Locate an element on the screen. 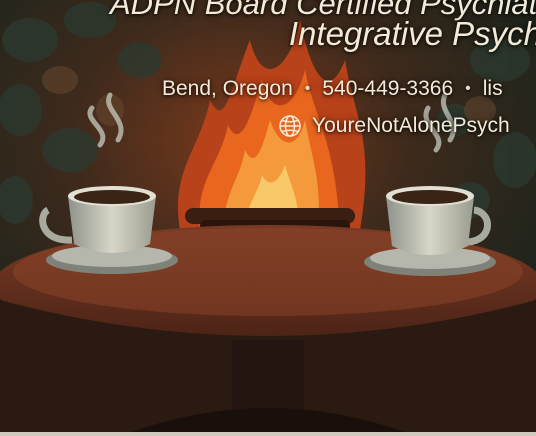  contact-row: Bend, Oregon • 540-449-3366 • lis is located at coordinates (332, 89).